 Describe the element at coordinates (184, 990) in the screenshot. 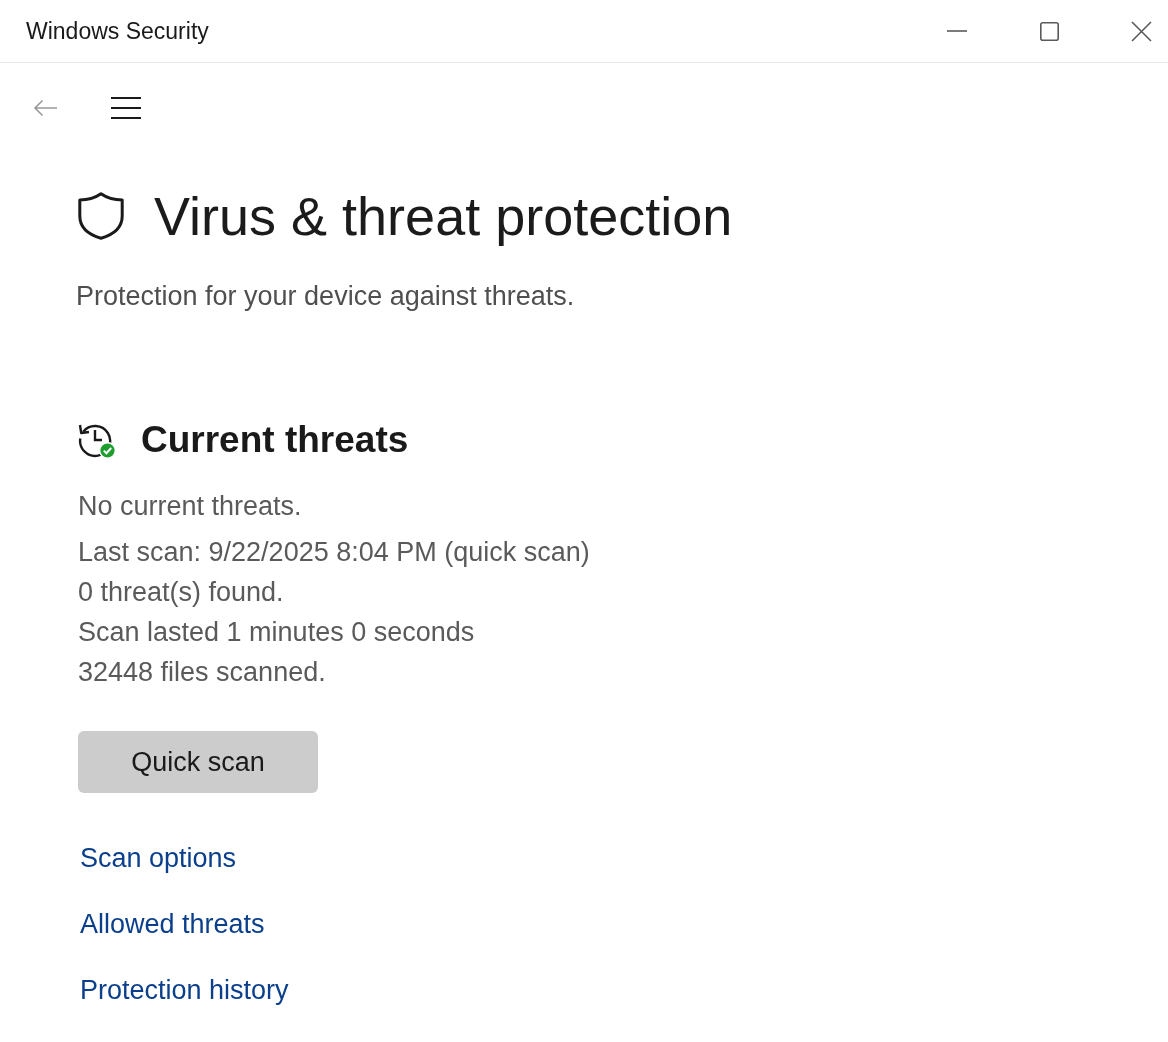

I see `text-link: Protection history` at that location.